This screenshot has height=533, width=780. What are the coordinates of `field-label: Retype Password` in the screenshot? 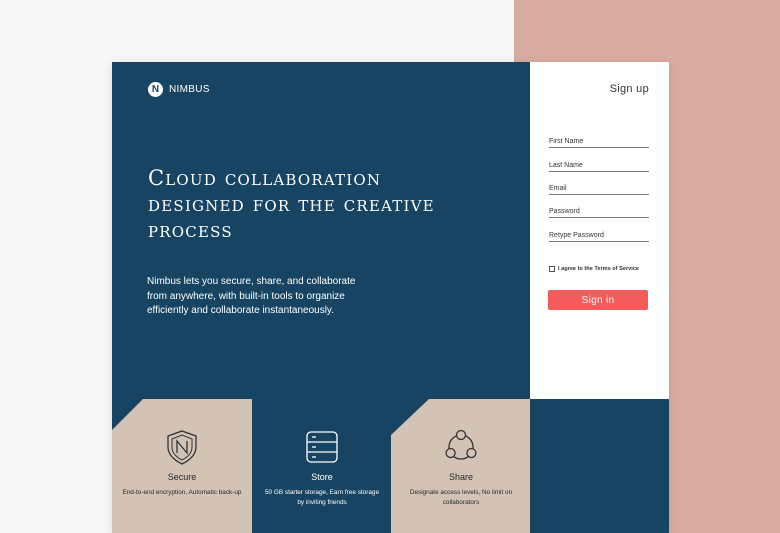 It's located at (576, 235).